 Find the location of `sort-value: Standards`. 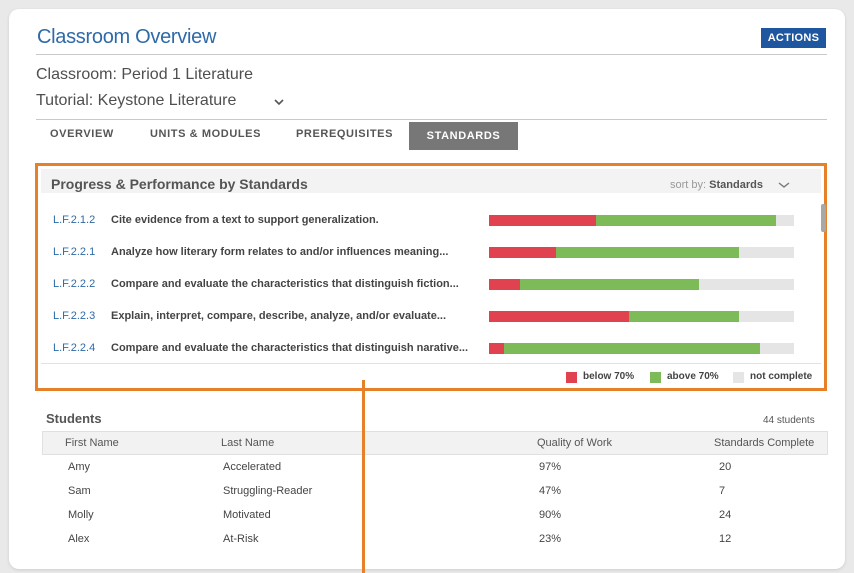

sort-value: Standards is located at coordinates (736, 185).